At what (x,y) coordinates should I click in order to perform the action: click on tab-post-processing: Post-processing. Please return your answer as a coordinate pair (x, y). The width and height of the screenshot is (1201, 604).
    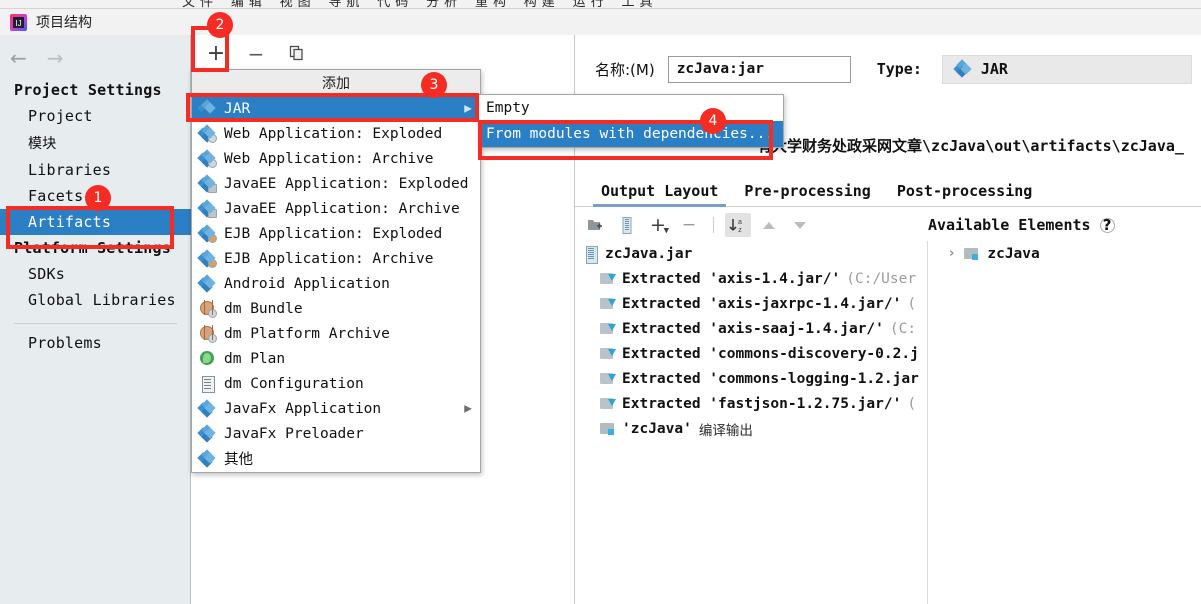
    Looking at the image, I should click on (964, 194).